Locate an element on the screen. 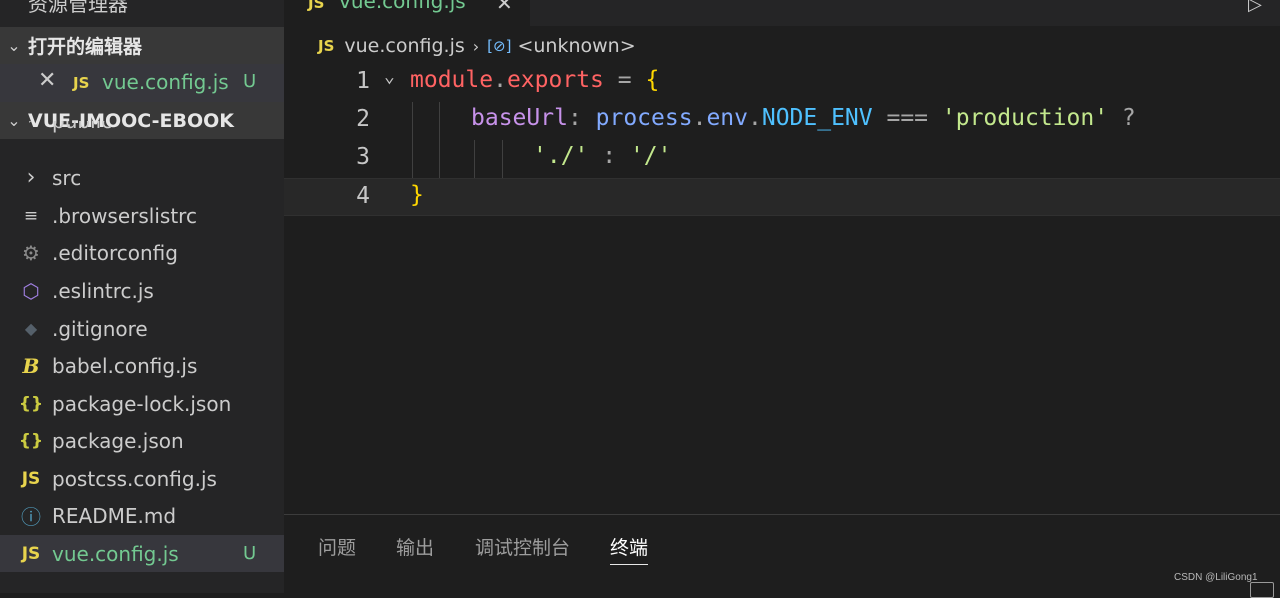 Image resolution: width=1280 pixels, height=598 pixels. folder-public: › public is located at coordinates (142, 130).